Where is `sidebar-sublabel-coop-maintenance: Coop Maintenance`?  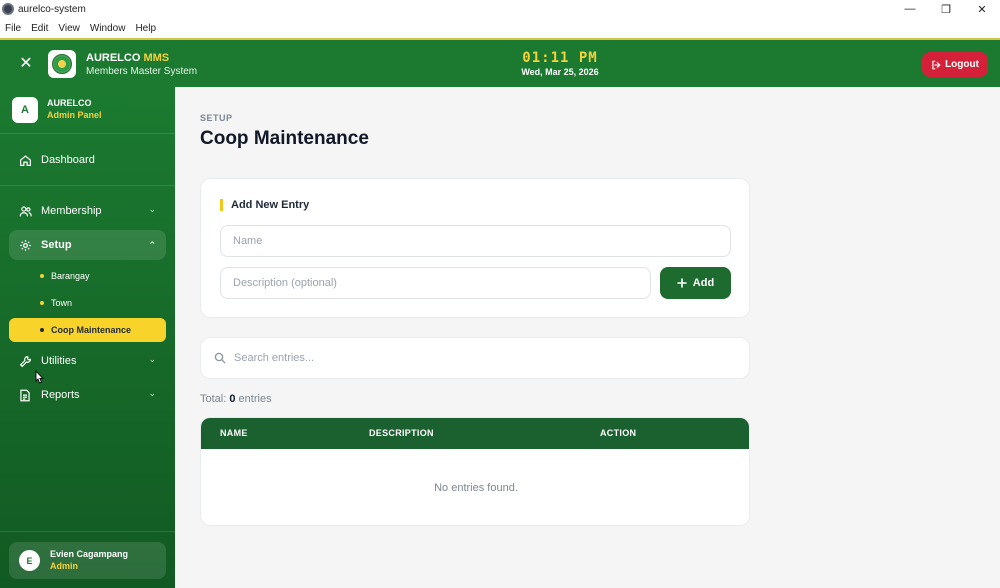 sidebar-sublabel-coop-maintenance: Coop Maintenance is located at coordinates (91, 330).